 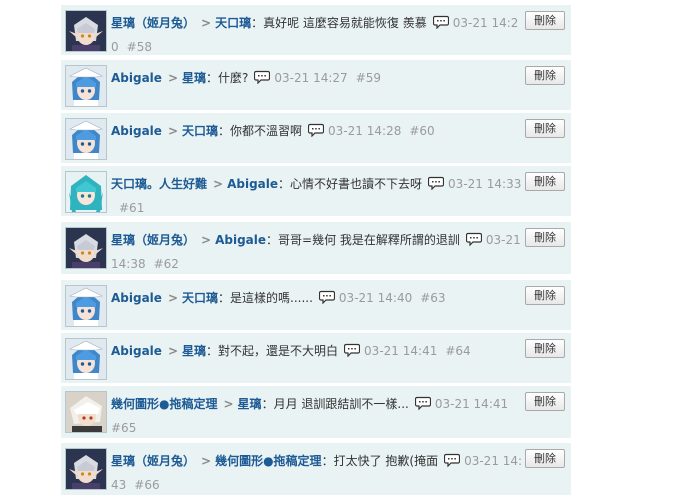 What do you see at coordinates (159, 184) in the screenshot?
I see `author-link: 天口璃。人生好難` at bounding box center [159, 184].